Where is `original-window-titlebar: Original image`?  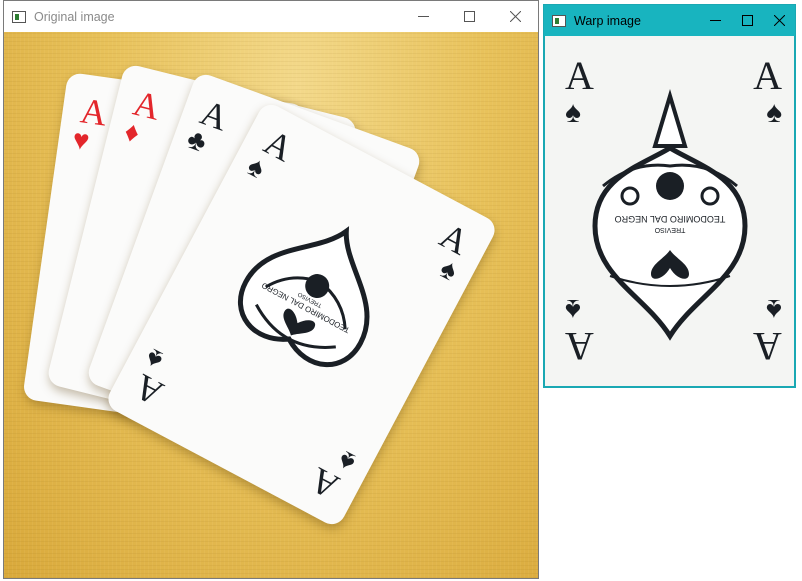 original-window-titlebar: Original image is located at coordinates (271, 16).